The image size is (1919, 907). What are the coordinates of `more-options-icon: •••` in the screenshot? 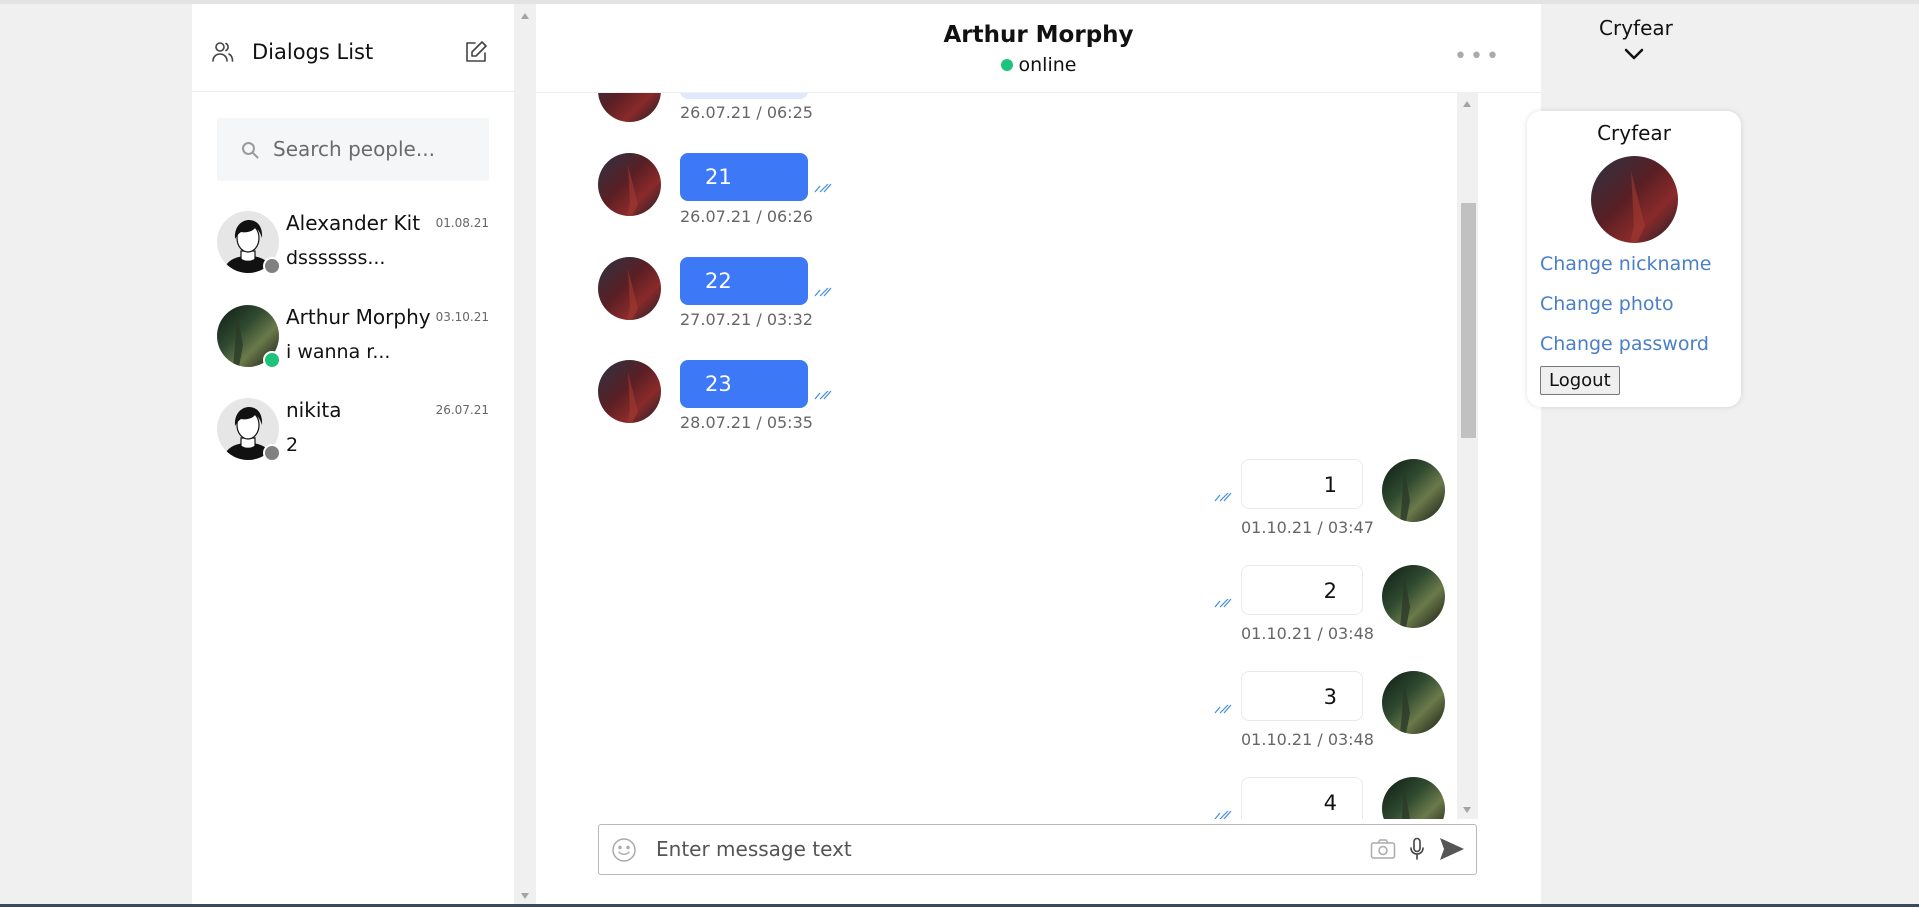 It's located at (1478, 56).